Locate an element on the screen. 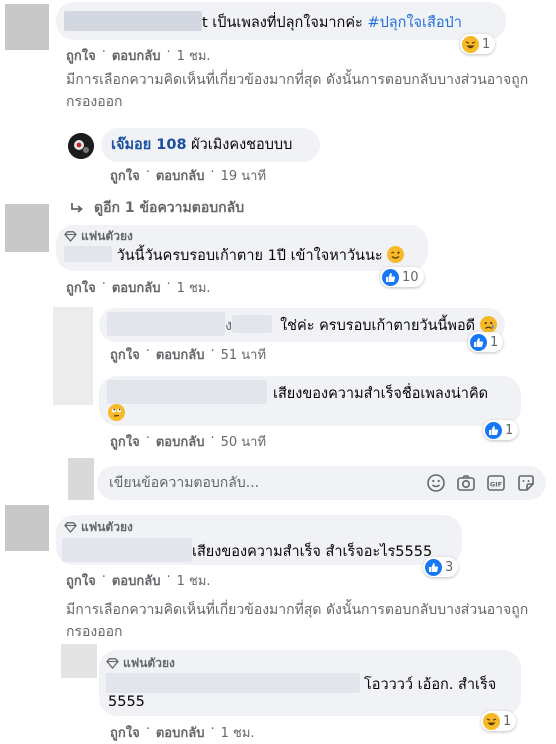 Image resolution: width=556 pixels, height=744 pixels. reply-actions: ถูกใจ · ตอบกลับ · 50 นาที is located at coordinates (188, 441).